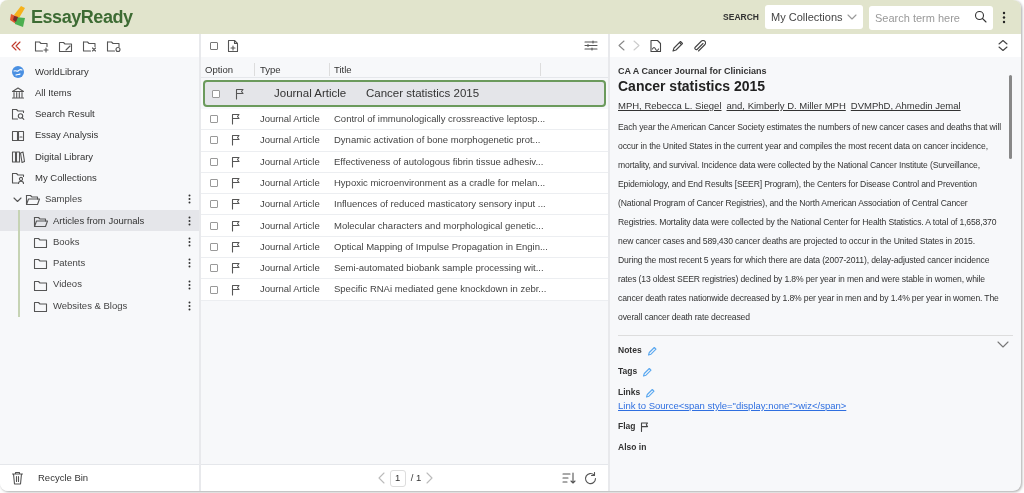 The height and width of the screenshot is (493, 1024). Describe the element at coordinates (99, 221) in the screenshot. I see `tree-folder: Articles from Journals` at that location.